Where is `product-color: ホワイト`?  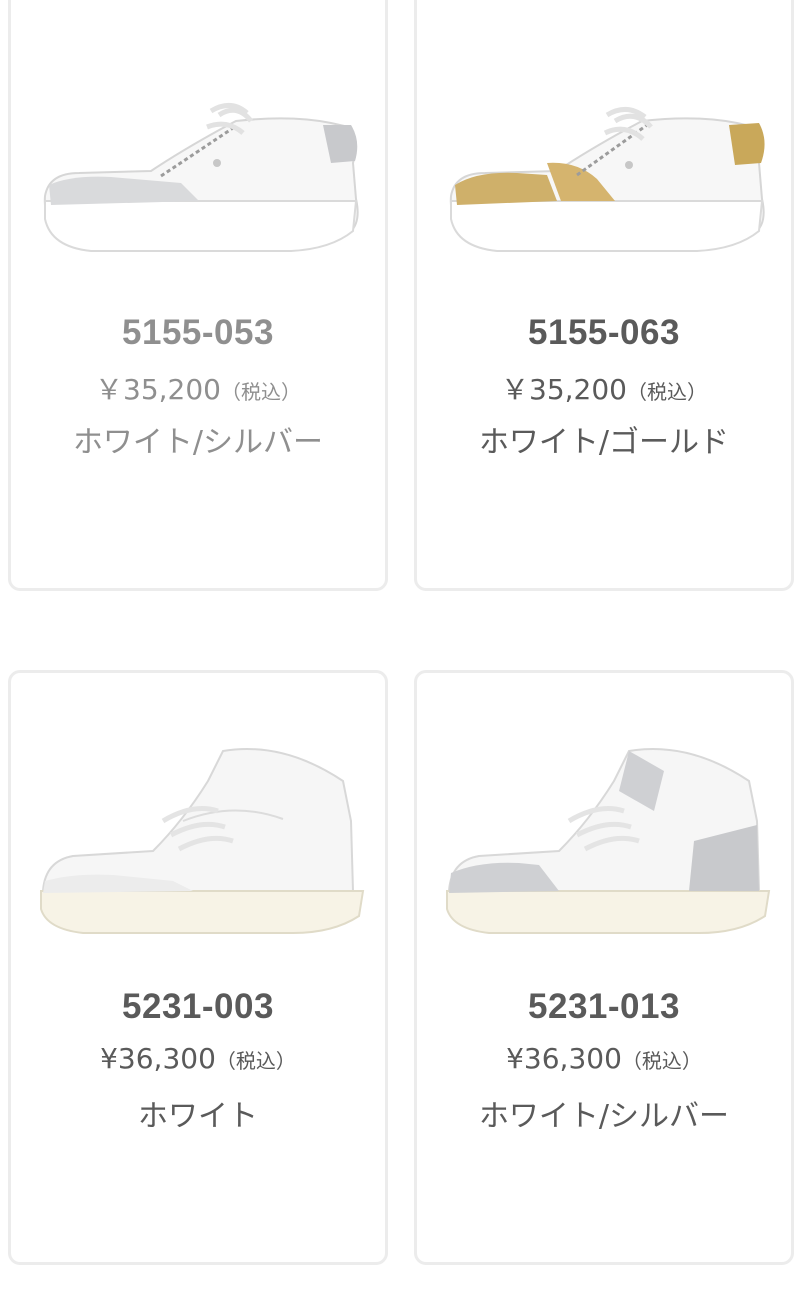
product-color: ホワイト is located at coordinates (198, 1116).